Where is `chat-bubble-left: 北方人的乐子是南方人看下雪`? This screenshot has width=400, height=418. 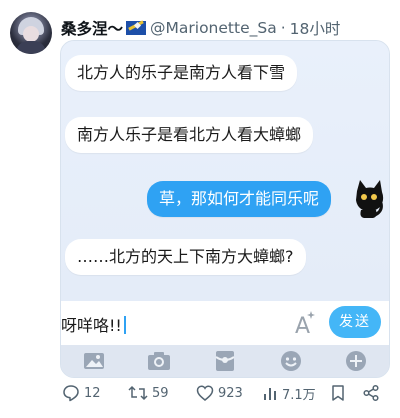 chat-bubble-left: 北方人的乐子是南方人看下雪 is located at coordinates (181, 73).